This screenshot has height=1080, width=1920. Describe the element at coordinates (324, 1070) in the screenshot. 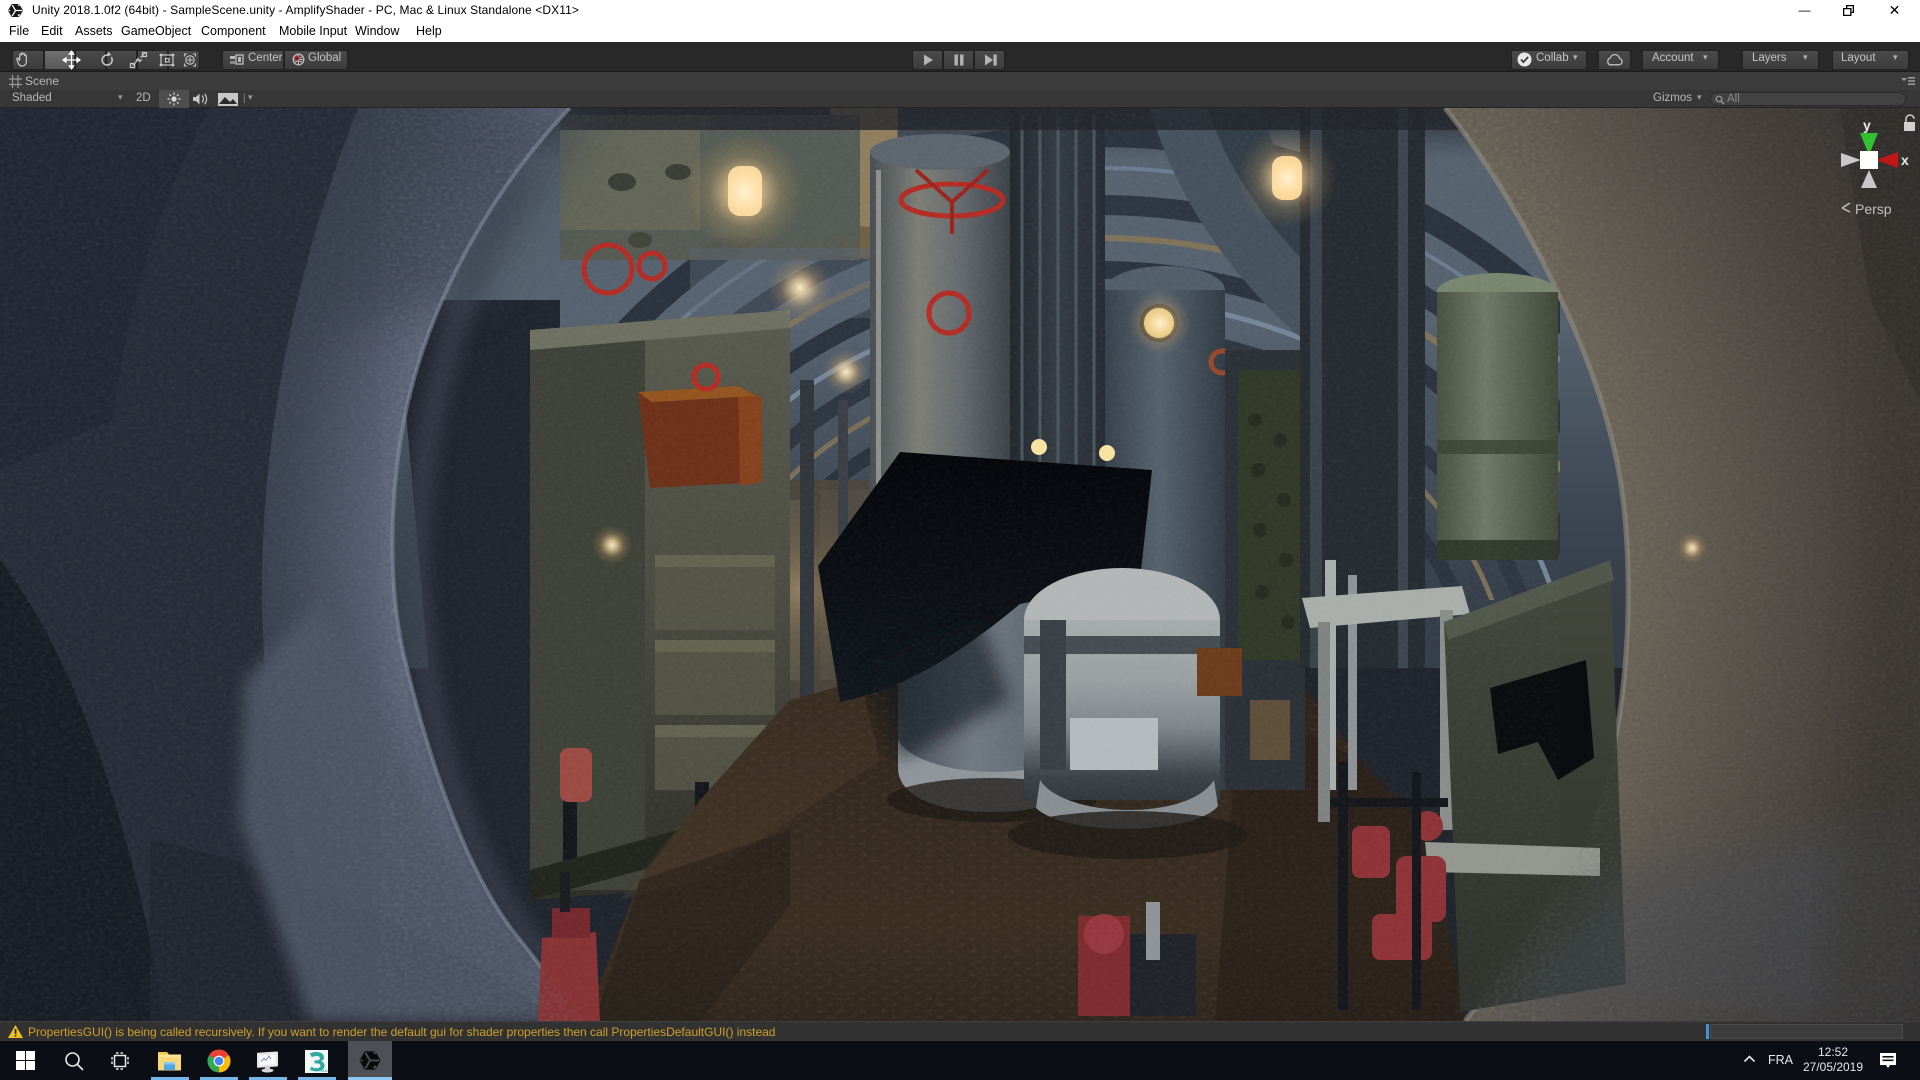

I see `svg-text: MAX` at that location.